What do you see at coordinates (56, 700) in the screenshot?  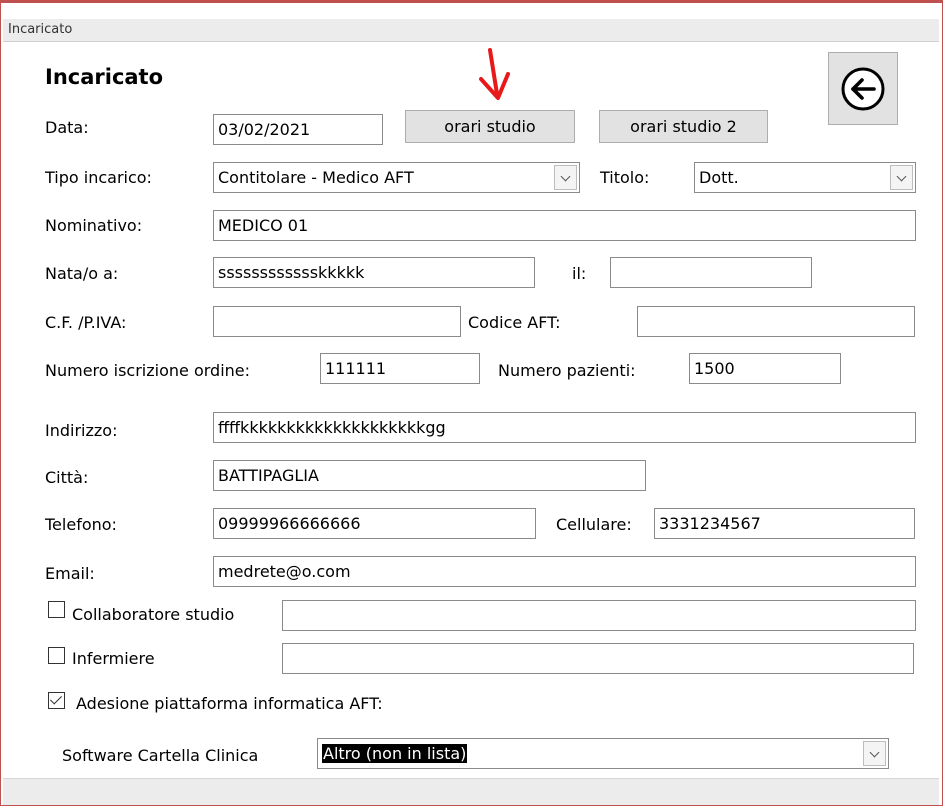 I see `adesione-checkbox` at bounding box center [56, 700].